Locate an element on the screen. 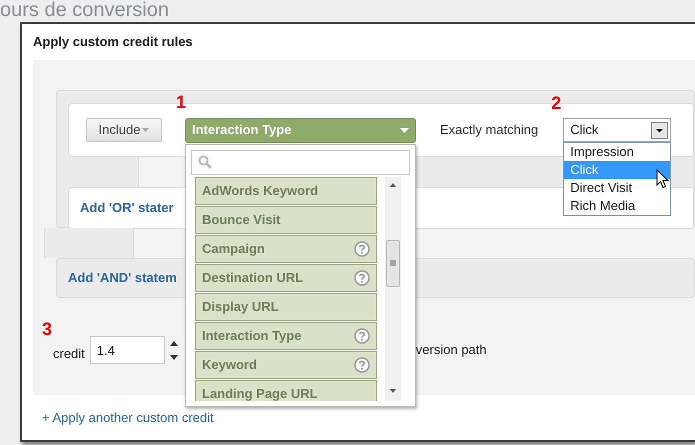  operator-label: Exactly matching is located at coordinates (489, 130).